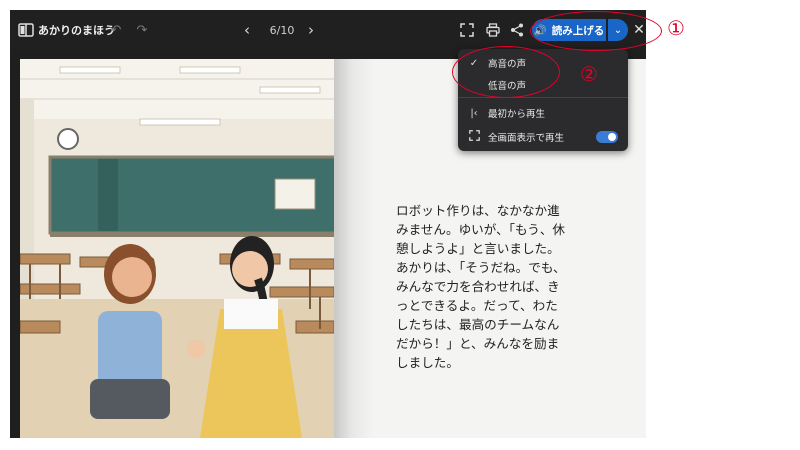 This screenshot has height=450, width=800. What do you see at coordinates (493, 30) in the screenshot?
I see `print-icon` at bounding box center [493, 30].